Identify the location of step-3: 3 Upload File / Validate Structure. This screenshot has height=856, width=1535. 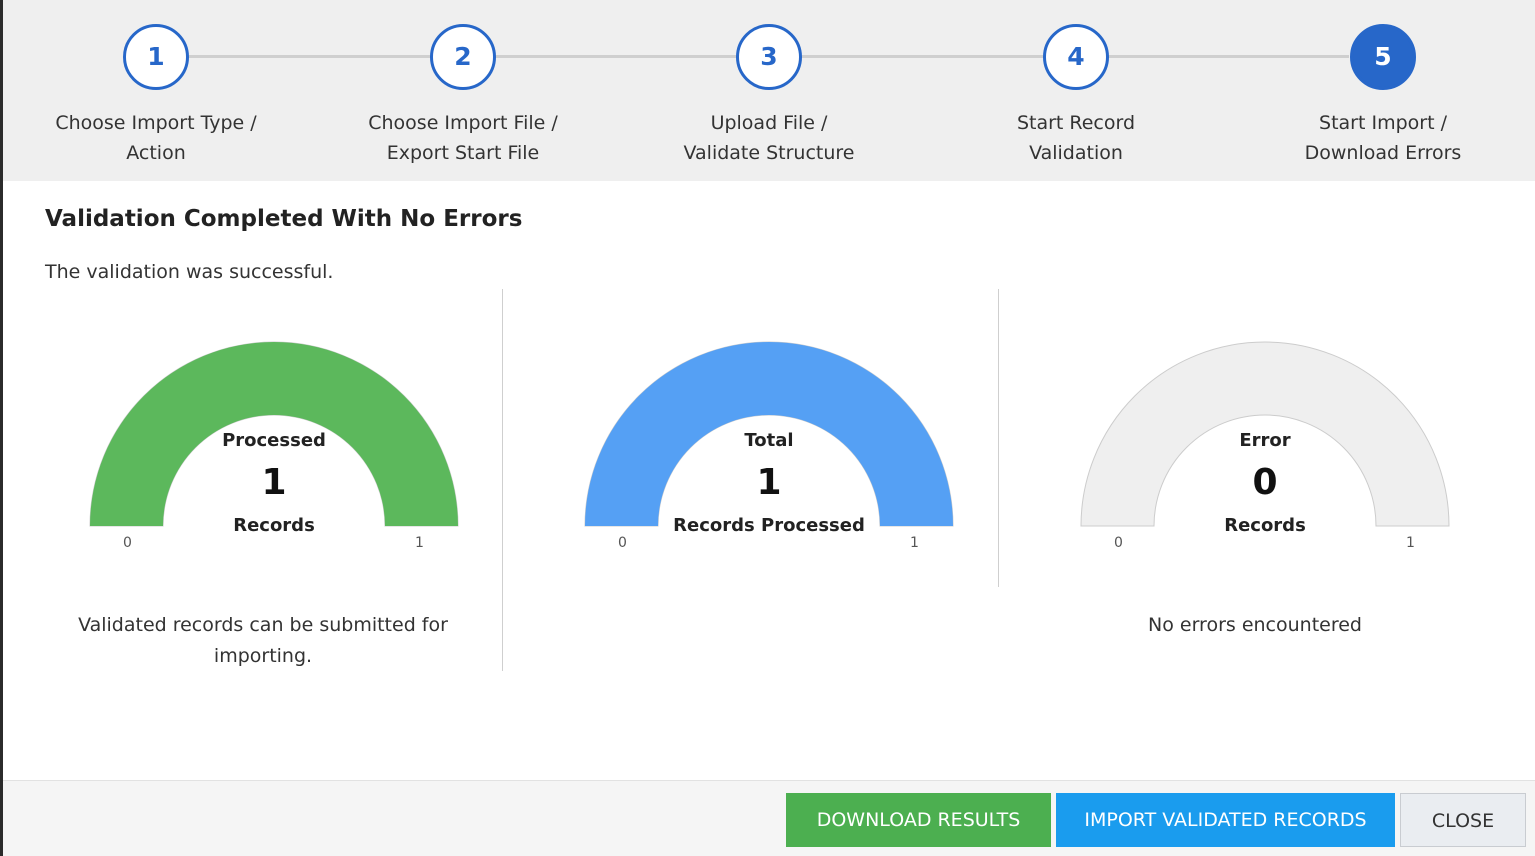
(769, 96).